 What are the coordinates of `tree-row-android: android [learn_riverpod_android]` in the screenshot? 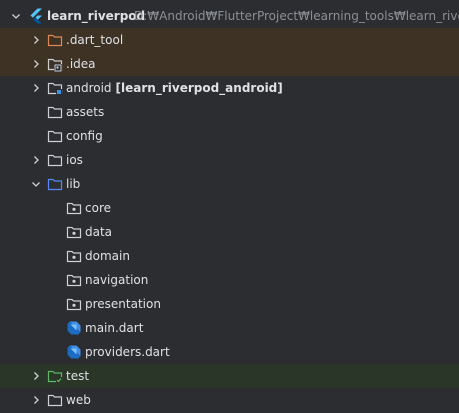 It's located at (229, 88).